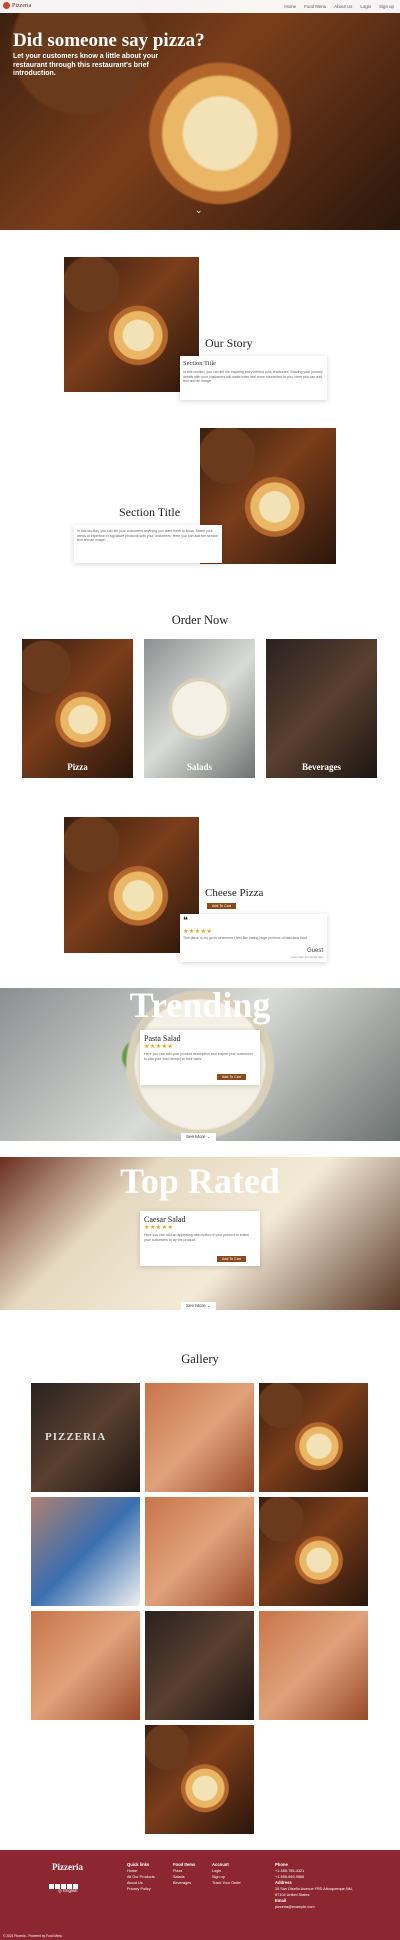  What do you see at coordinates (51, 1886) in the screenshot?
I see `facebook-icon` at bounding box center [51, 1886].